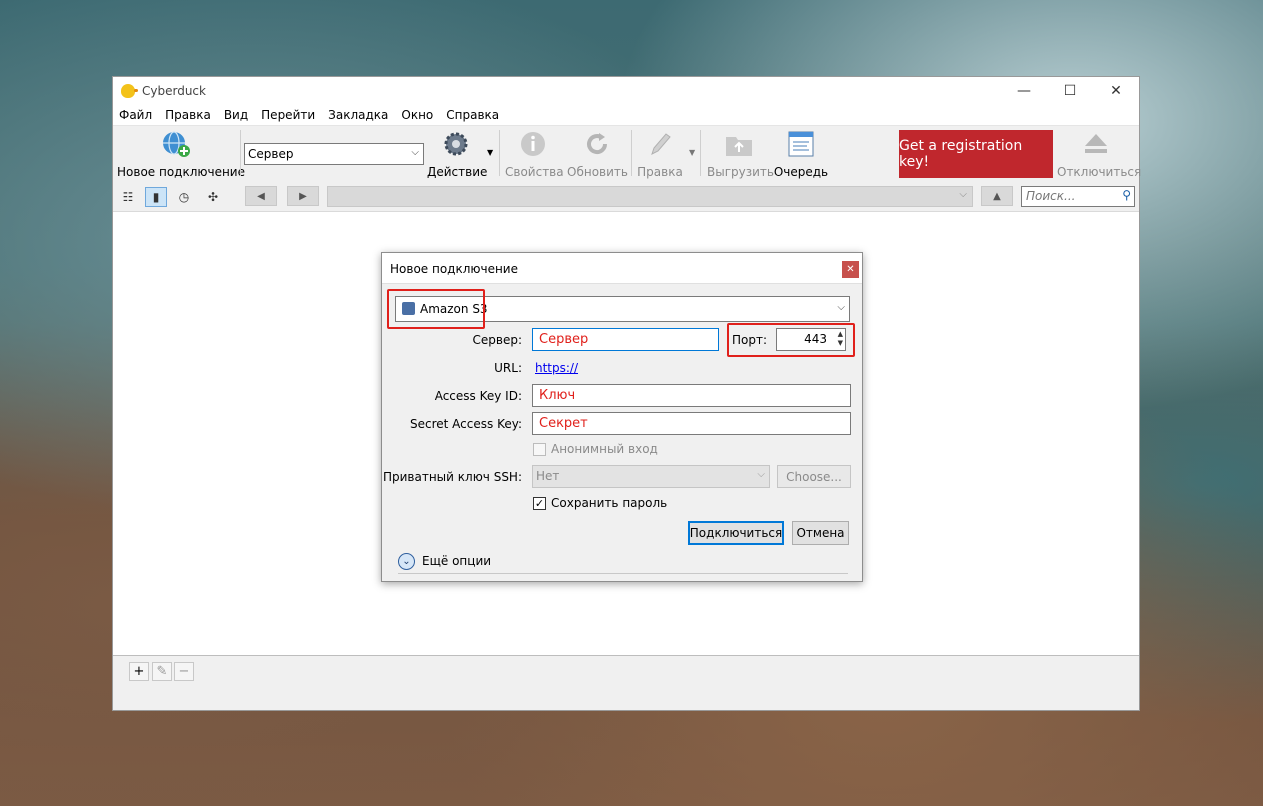 This screenshot has width=1263, height=806. Describe the element at coordinates (604, 449) in the screenshot. I see `anonymous-label: Анонимный вход` at that location.